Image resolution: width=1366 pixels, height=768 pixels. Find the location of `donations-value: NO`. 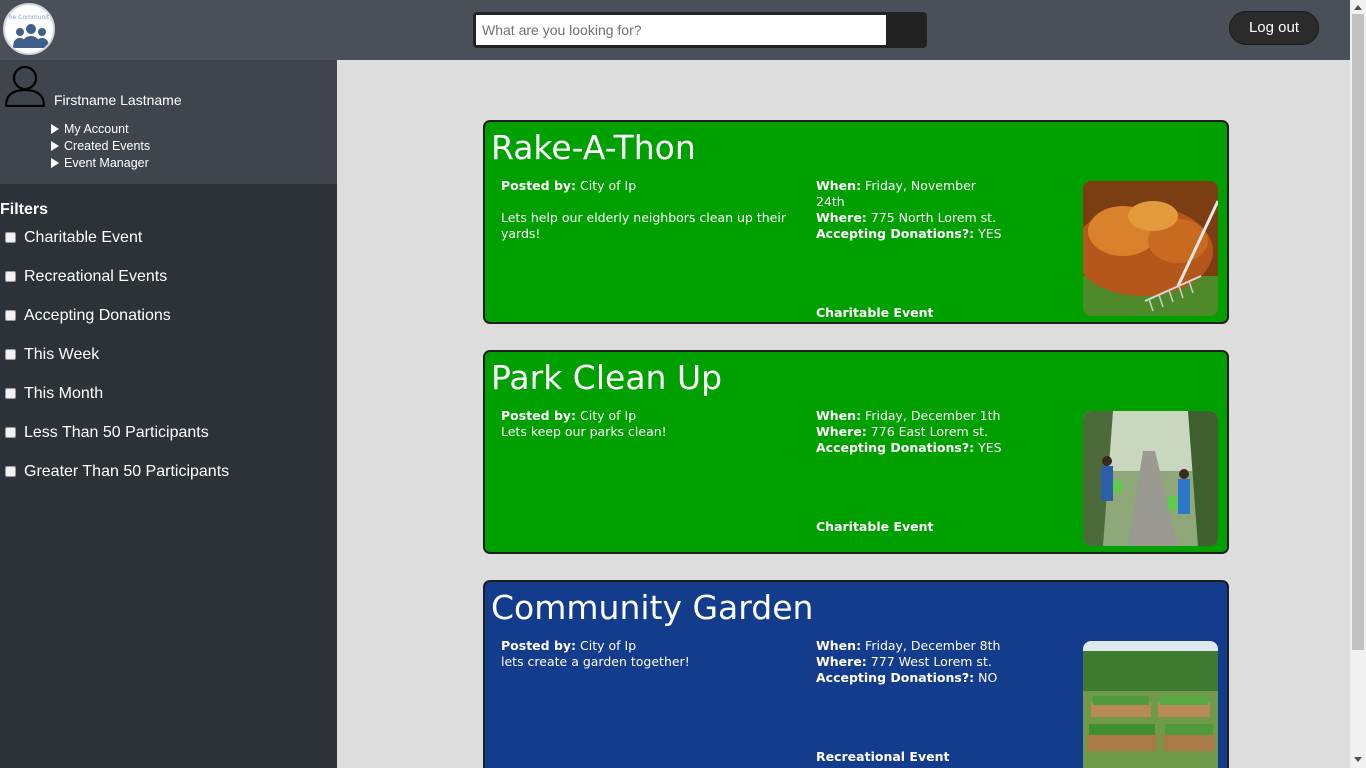

donations-value: NO is located at coordinates (988, 677).